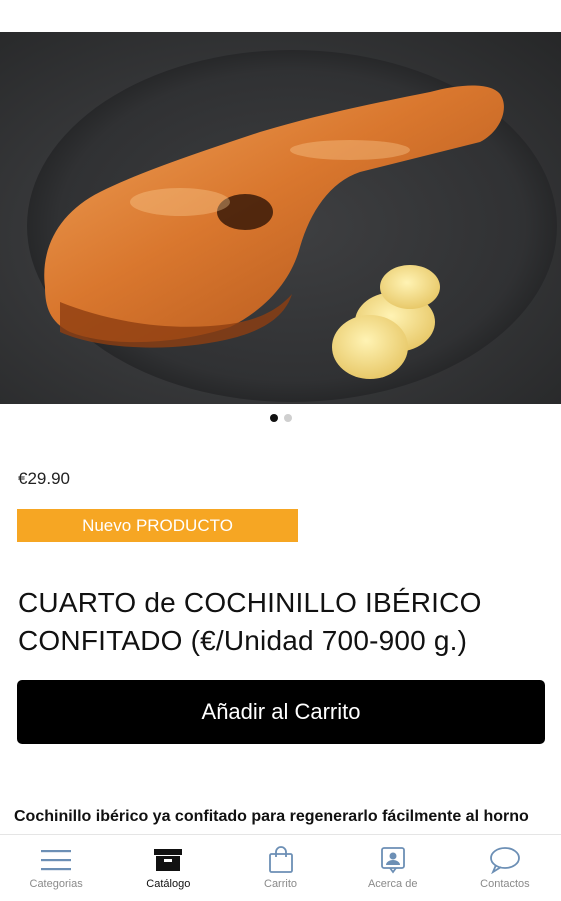 Image resolution: width=561 pixels, height=901 pixels. What do you see at coordinates (281, 712) in the screenshot?
I see `add-to-cart-button: Añadir al Carrito` at bounding box center [281, 712].